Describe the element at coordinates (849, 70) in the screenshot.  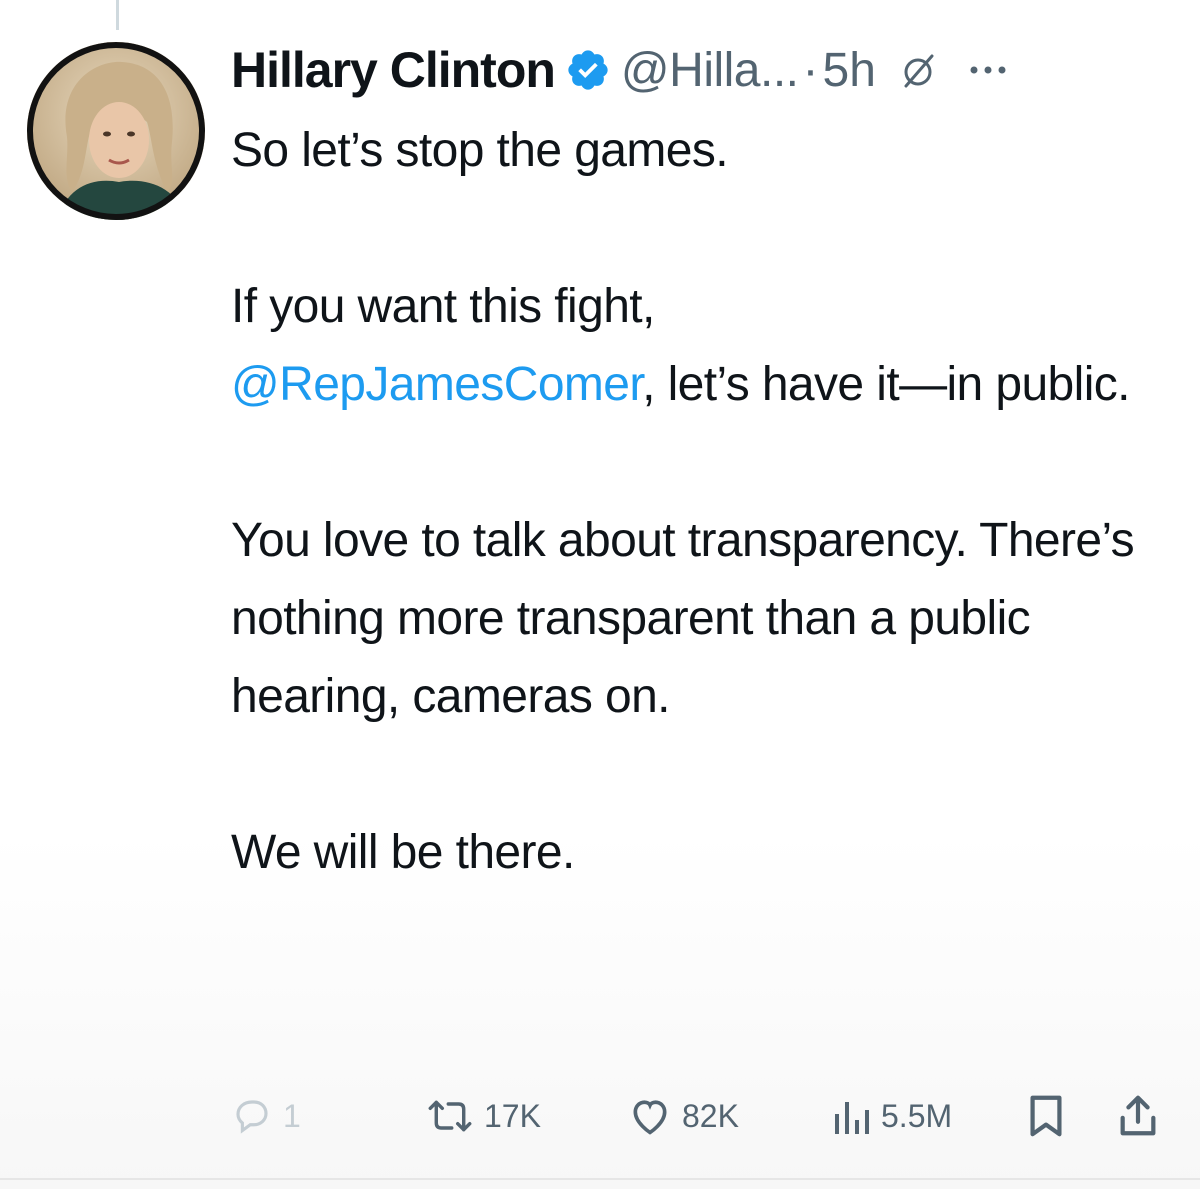
I see `timestamp: 5h` at that location.